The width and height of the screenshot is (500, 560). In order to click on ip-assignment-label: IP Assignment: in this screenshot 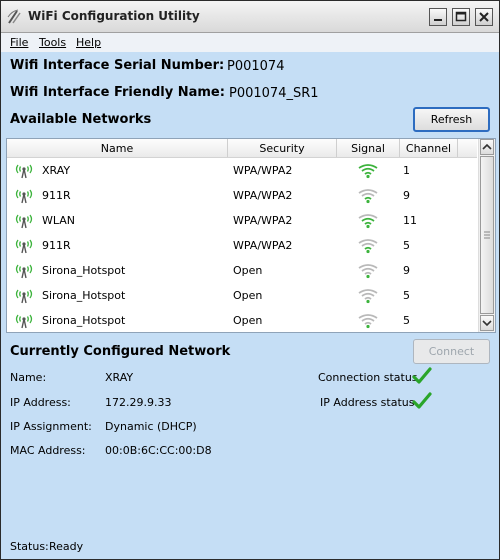, I will do `click(51, 426)`.